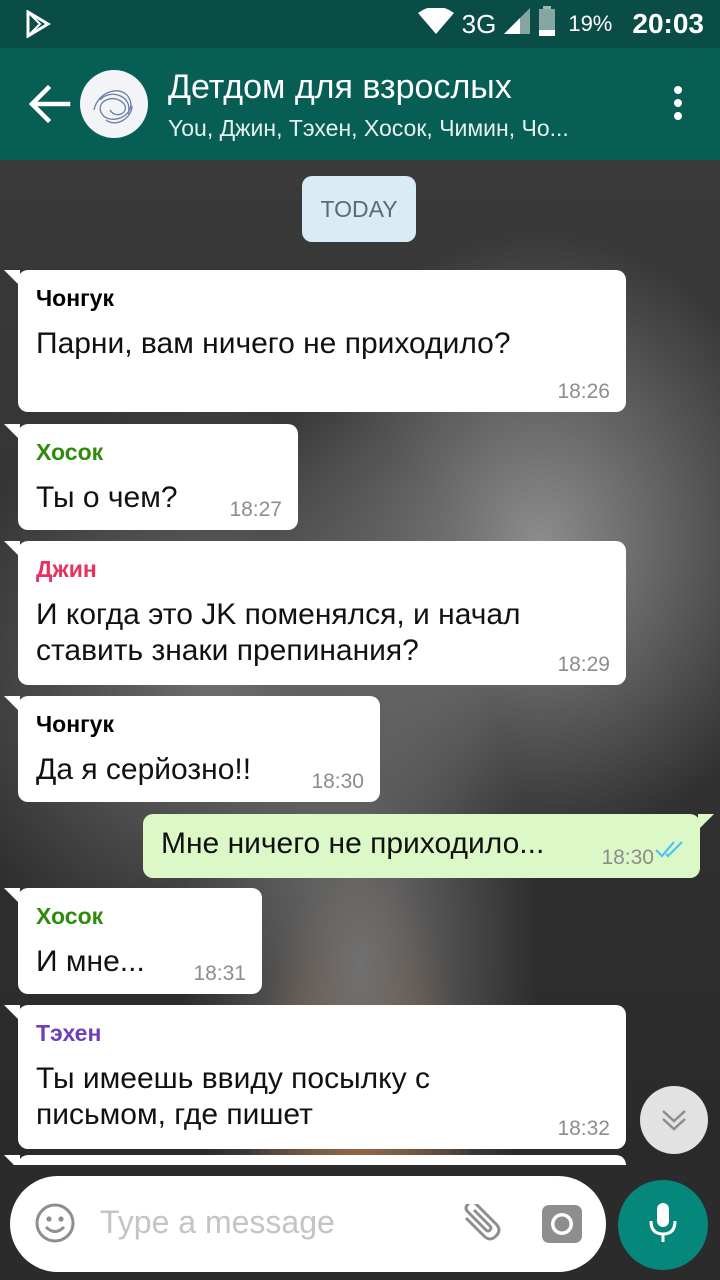 The width and height of the screenshot is (720, 1280). I want to click on message-bubble: Хосок Ты о чем? 18:27, so click(151, 477).